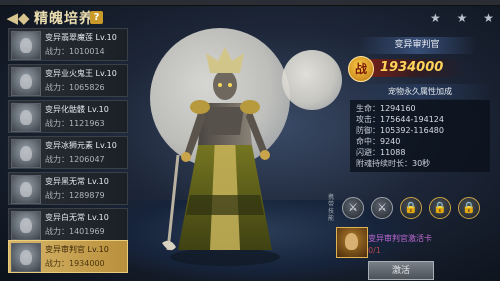 The height and width of the screenshot is (281, 500). Describe the element at coordinates (68, 44) in the screenshot. I see `pet-list-item: 变异翡翠魔莲 Lv.10 战力：1010014` at that location.